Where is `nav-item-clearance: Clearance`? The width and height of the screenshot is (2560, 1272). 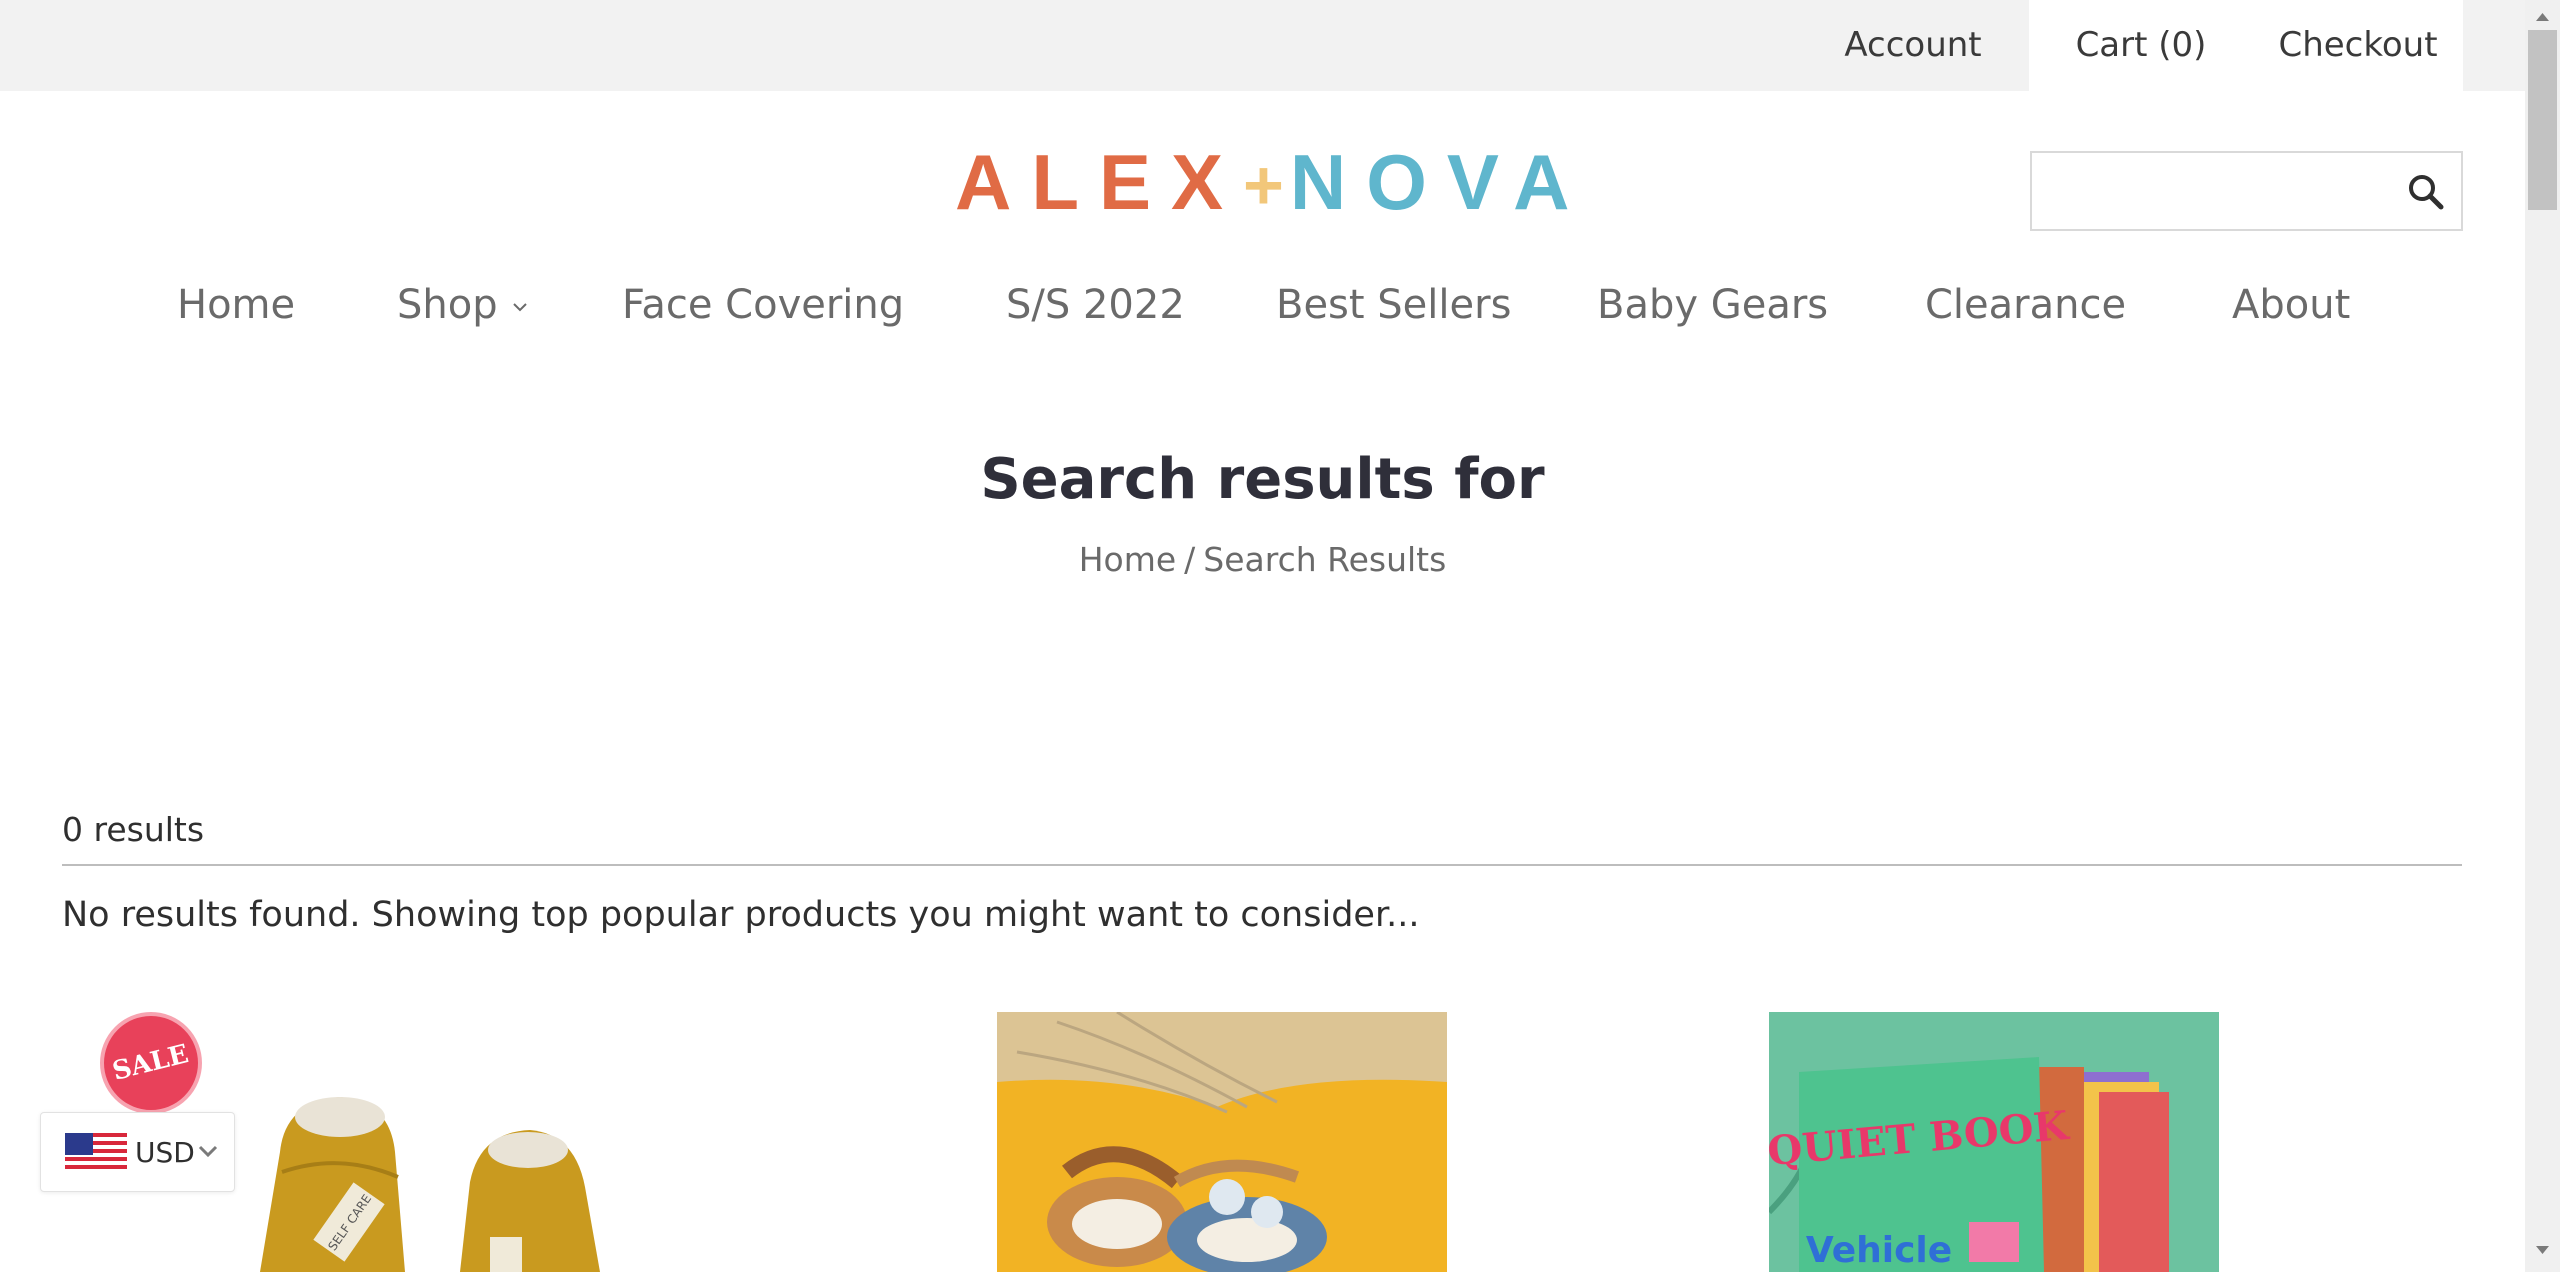 nav-item-clearance: Clearance is located at coordinates (2025, 305).